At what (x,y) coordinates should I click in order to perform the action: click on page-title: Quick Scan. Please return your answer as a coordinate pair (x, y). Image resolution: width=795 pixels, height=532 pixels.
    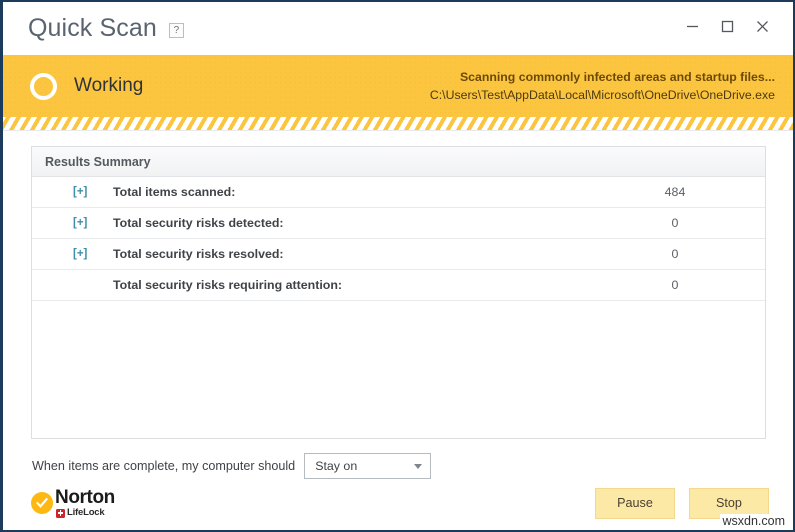
    Looking at the image, I should click on (92, 28).